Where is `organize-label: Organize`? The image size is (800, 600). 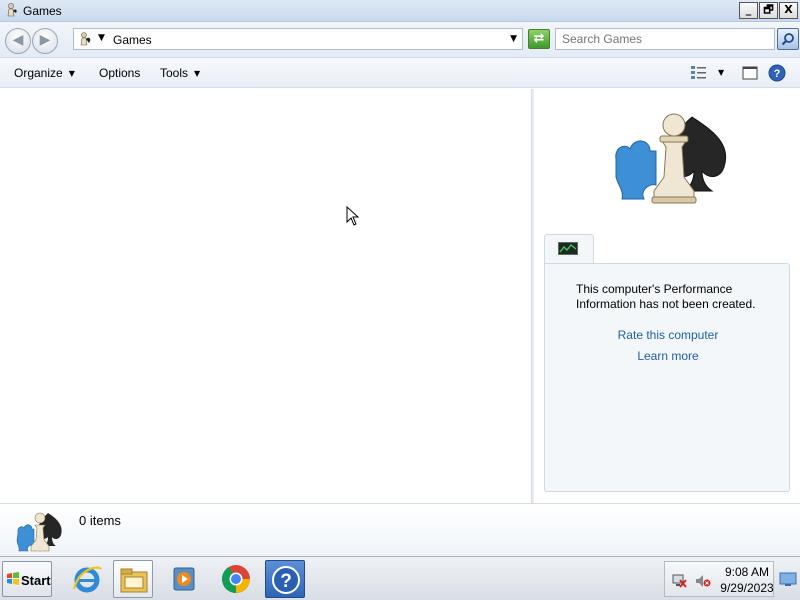
organize-label: Organize is located at coordinates (38, 73).